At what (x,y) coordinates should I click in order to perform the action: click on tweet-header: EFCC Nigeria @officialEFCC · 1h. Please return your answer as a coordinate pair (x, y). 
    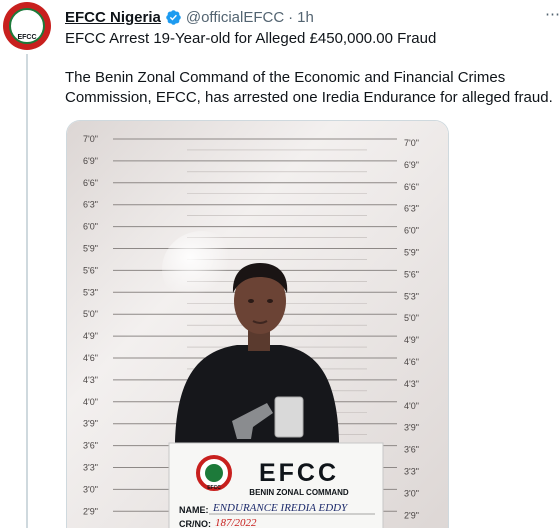
    Looking at the image, I should click on (189, 17).